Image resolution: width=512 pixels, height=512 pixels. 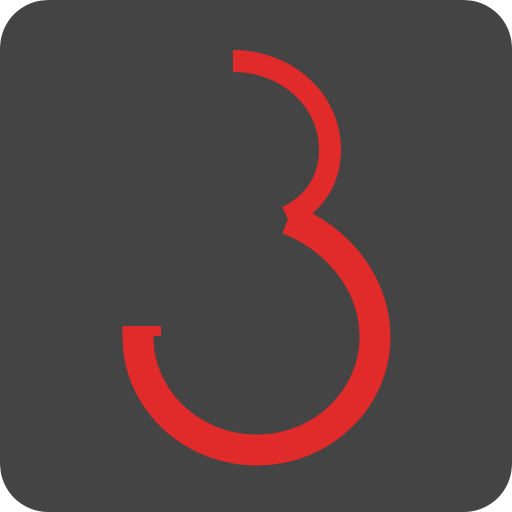 What do you see at coordinates (237, 61) in the screenshot?
I see `three-top-serif` at bounding box center [237, 61].